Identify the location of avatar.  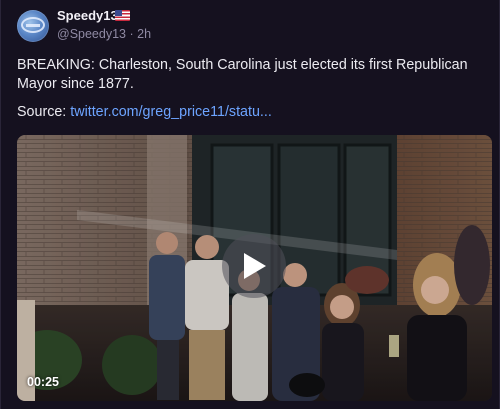
(33, 26).